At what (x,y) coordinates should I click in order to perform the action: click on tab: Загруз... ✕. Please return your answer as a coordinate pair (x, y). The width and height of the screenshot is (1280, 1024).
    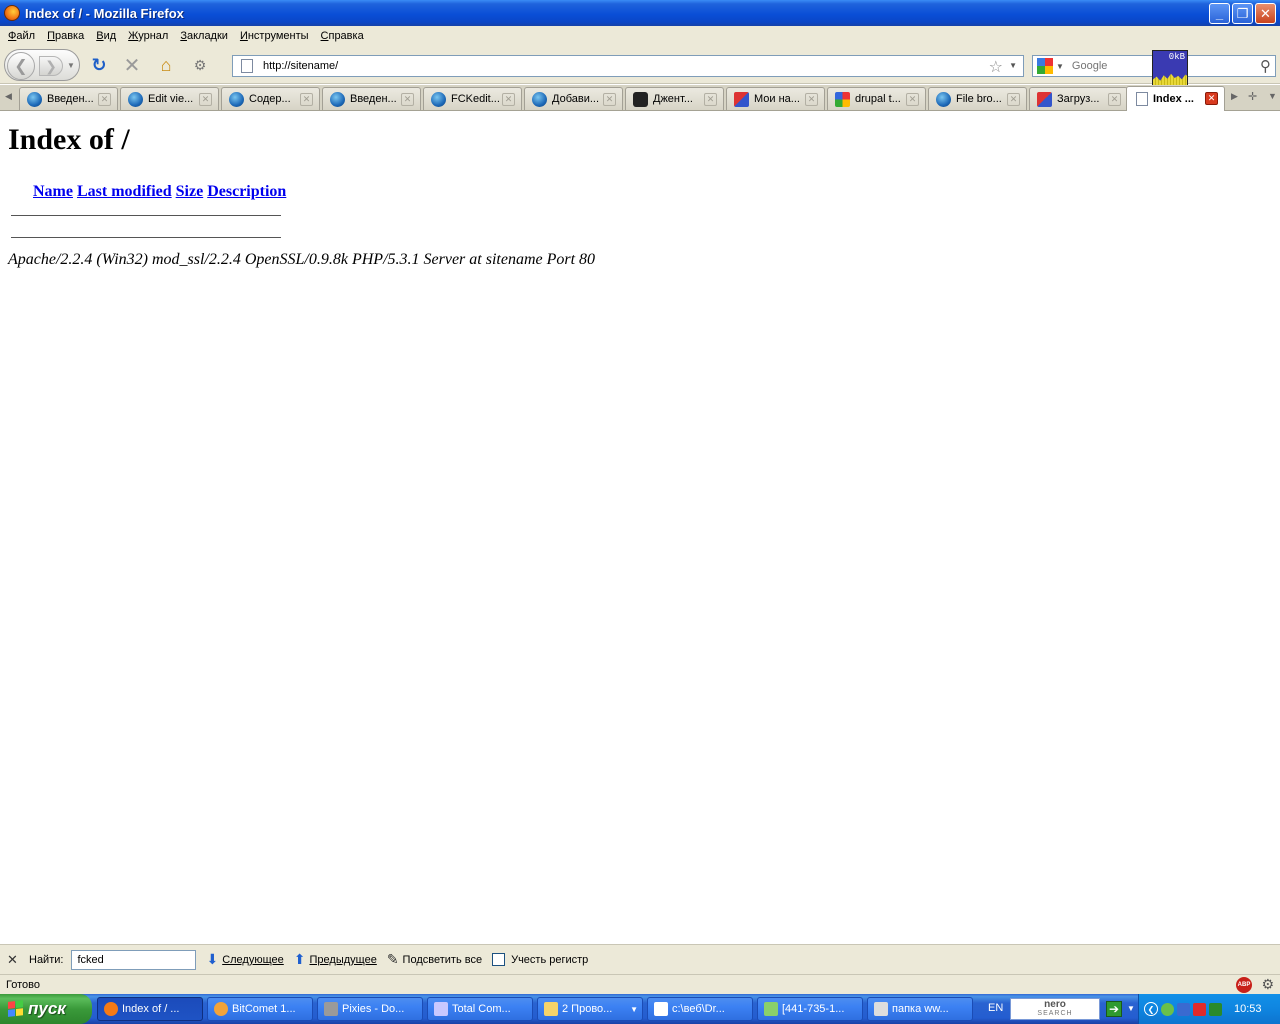
    Looking at the image, I should click on (1078, 98).